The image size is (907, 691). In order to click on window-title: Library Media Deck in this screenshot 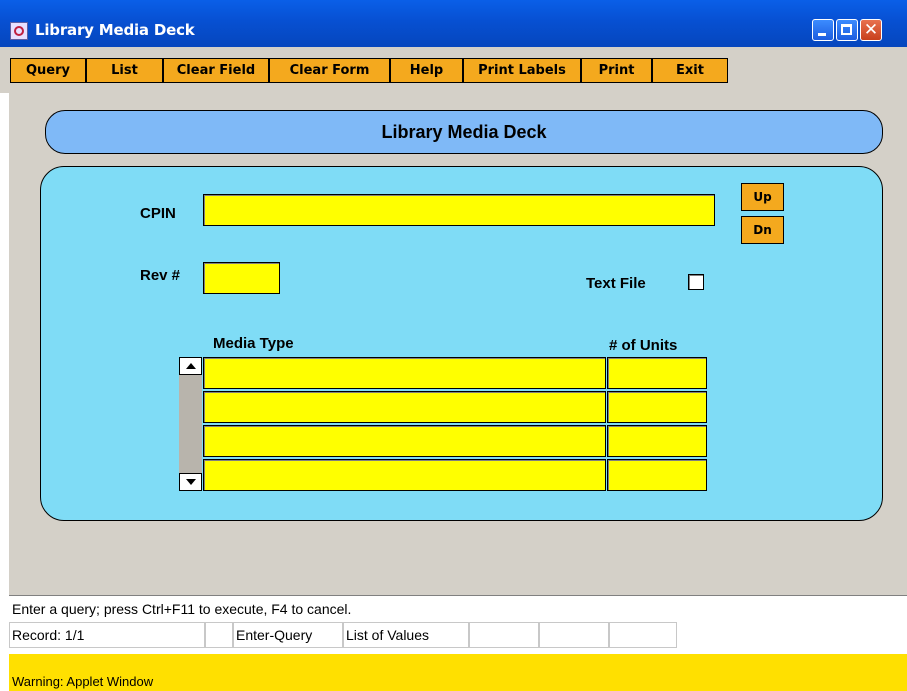, I will do `click(115, 30)`.